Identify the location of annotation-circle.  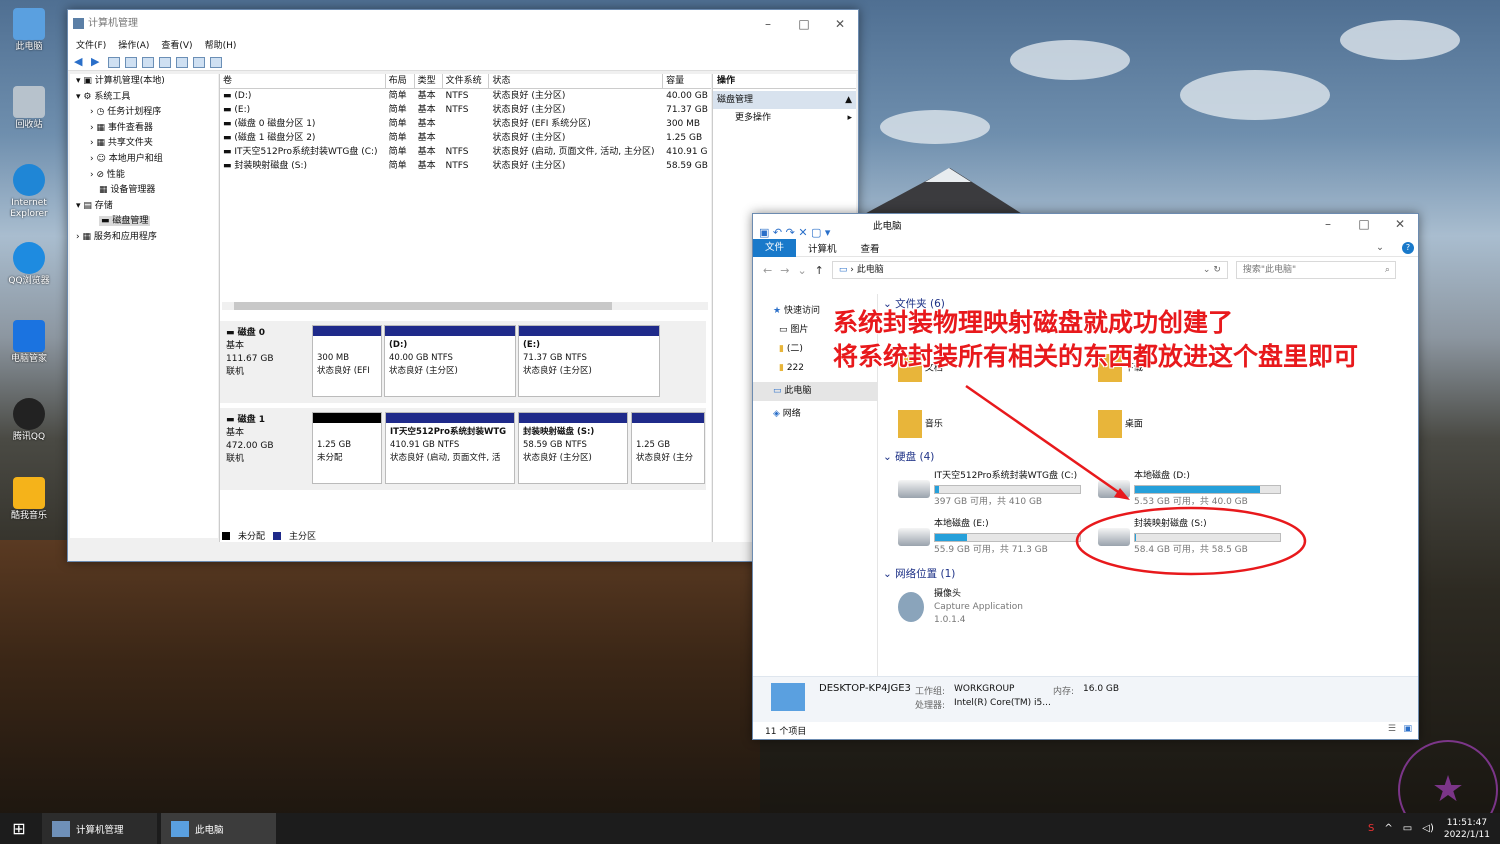
(1191, 541).